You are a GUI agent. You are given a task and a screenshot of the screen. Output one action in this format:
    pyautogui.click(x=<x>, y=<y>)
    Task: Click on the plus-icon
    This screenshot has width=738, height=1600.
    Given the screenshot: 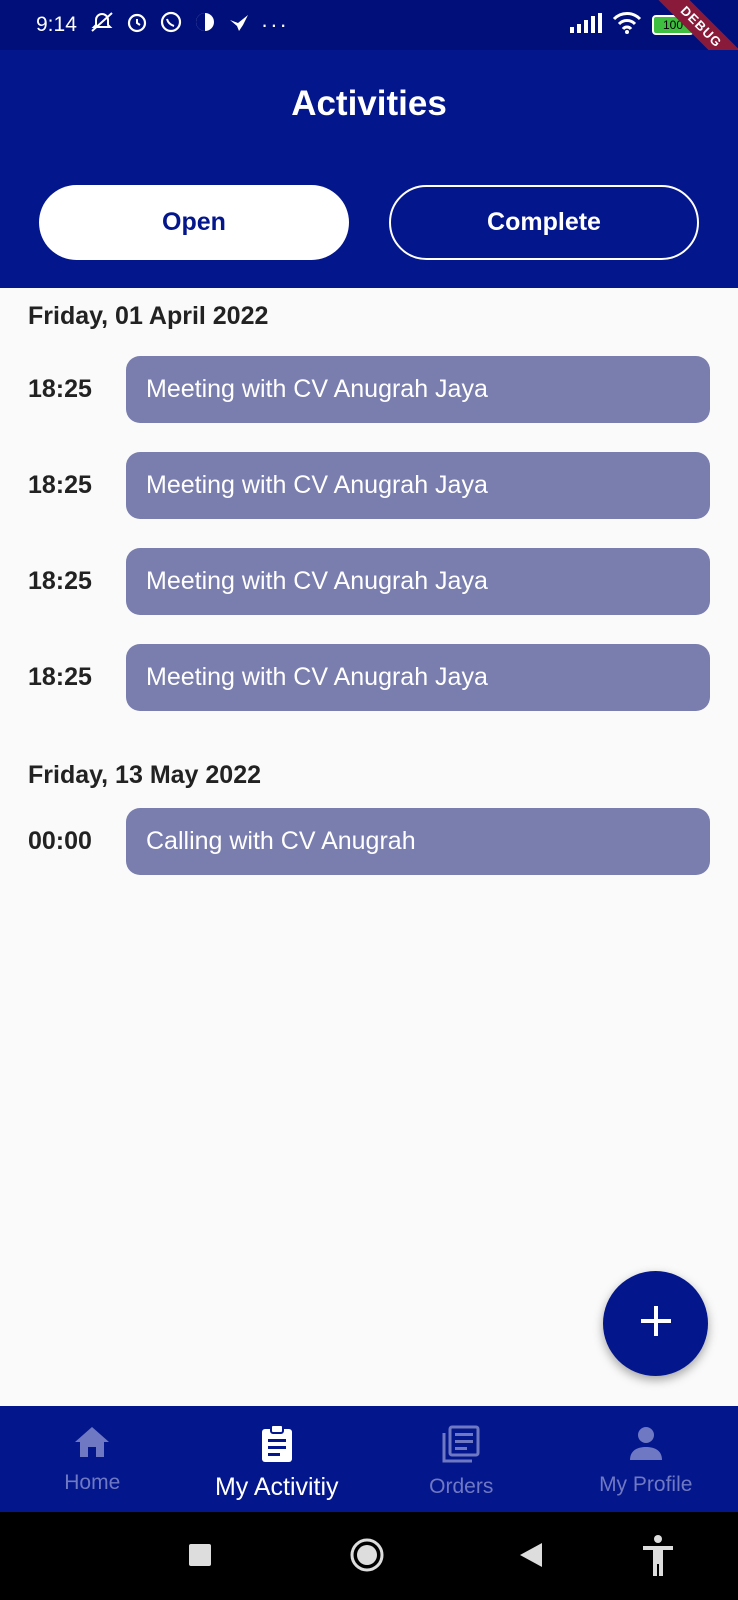 What is the action you would take?
    pyautogui.click(x=656, y=1323)
    